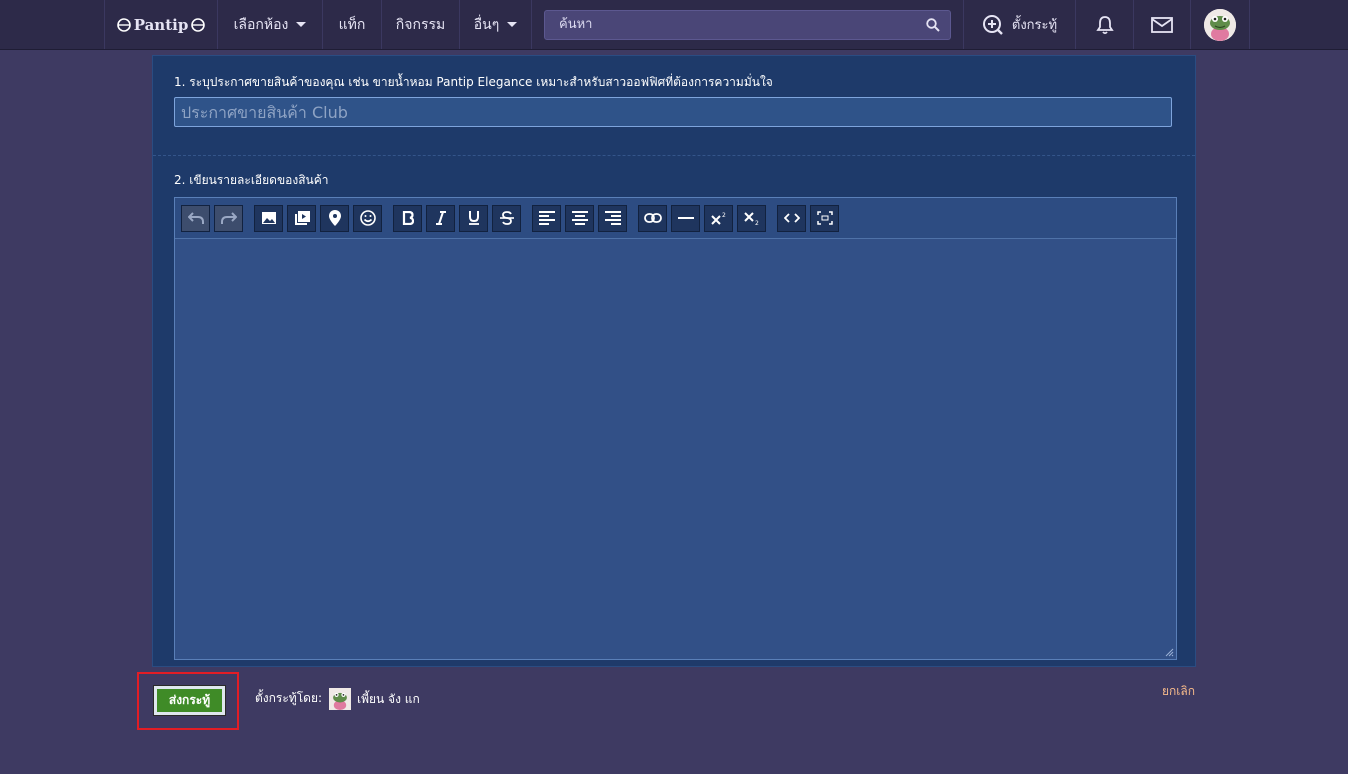 The height and width of the screenshot is (774, 1348). What do you see at coordinates (824, 218) in the screenshot?
I see `fullscreen-icon` at bounding box center [824, 218].